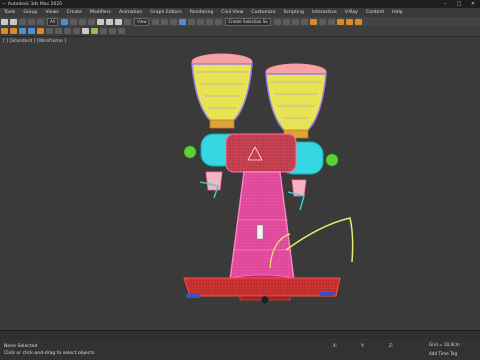  Describe the element at coordinates (51, 12) in the screenshot. I see `menu-item-views: Views` at that location.